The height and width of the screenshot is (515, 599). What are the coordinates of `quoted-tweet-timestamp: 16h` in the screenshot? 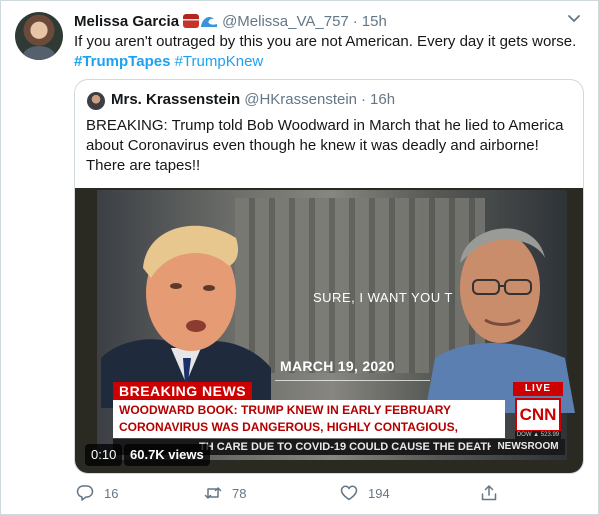 It's located at (382, 99).